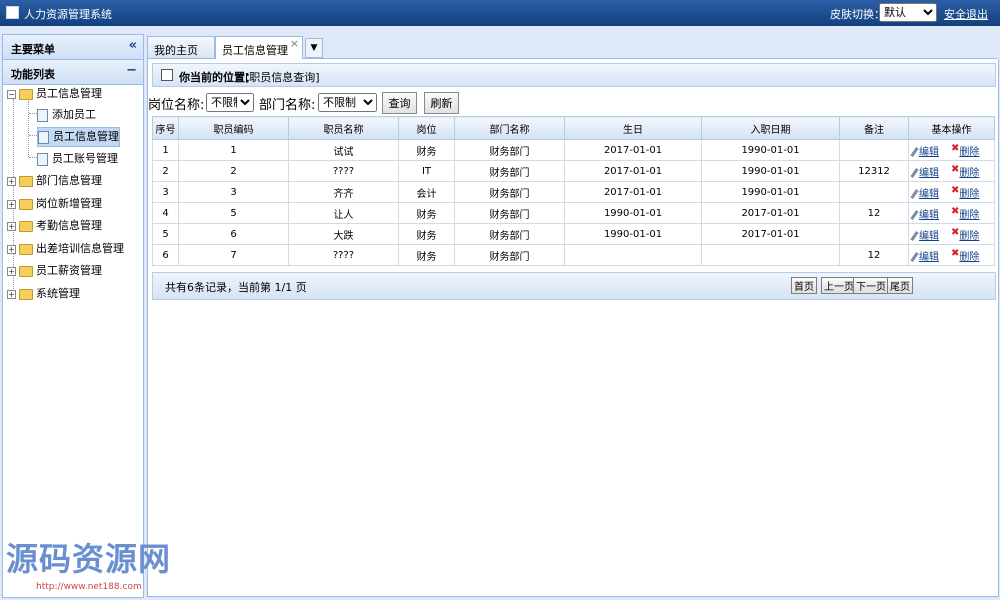 Image resolution: width=1000 pixels, height=600 pixels. Describe the element at coordinates (871, 285) in the screenshot. I see `next-page-button: 下一页` at that location.